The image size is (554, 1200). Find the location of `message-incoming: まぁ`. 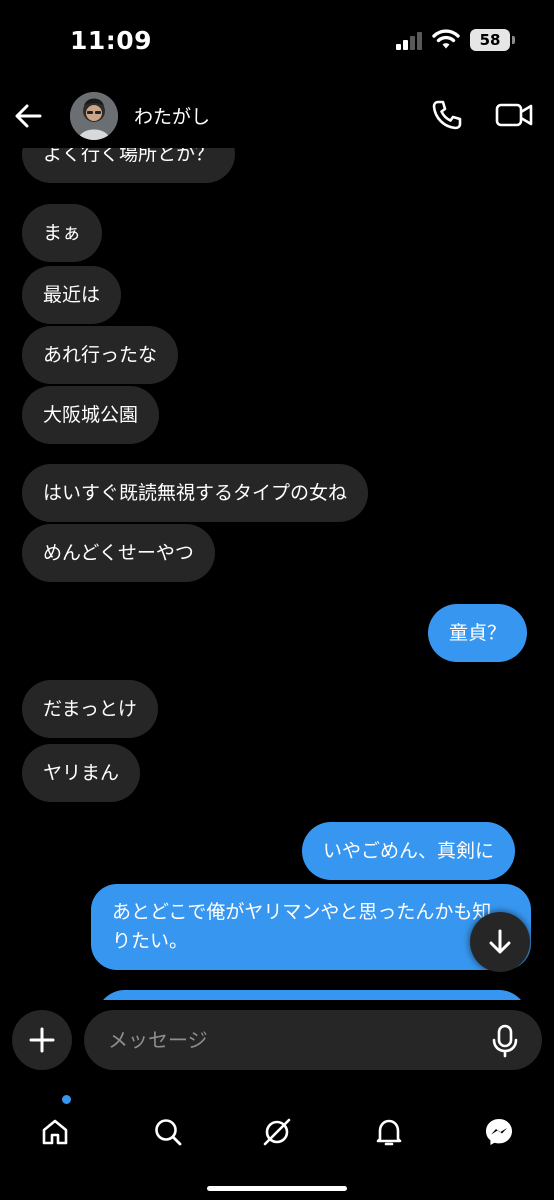

message-incoming: まぁ is located at coordinates (62, 233).